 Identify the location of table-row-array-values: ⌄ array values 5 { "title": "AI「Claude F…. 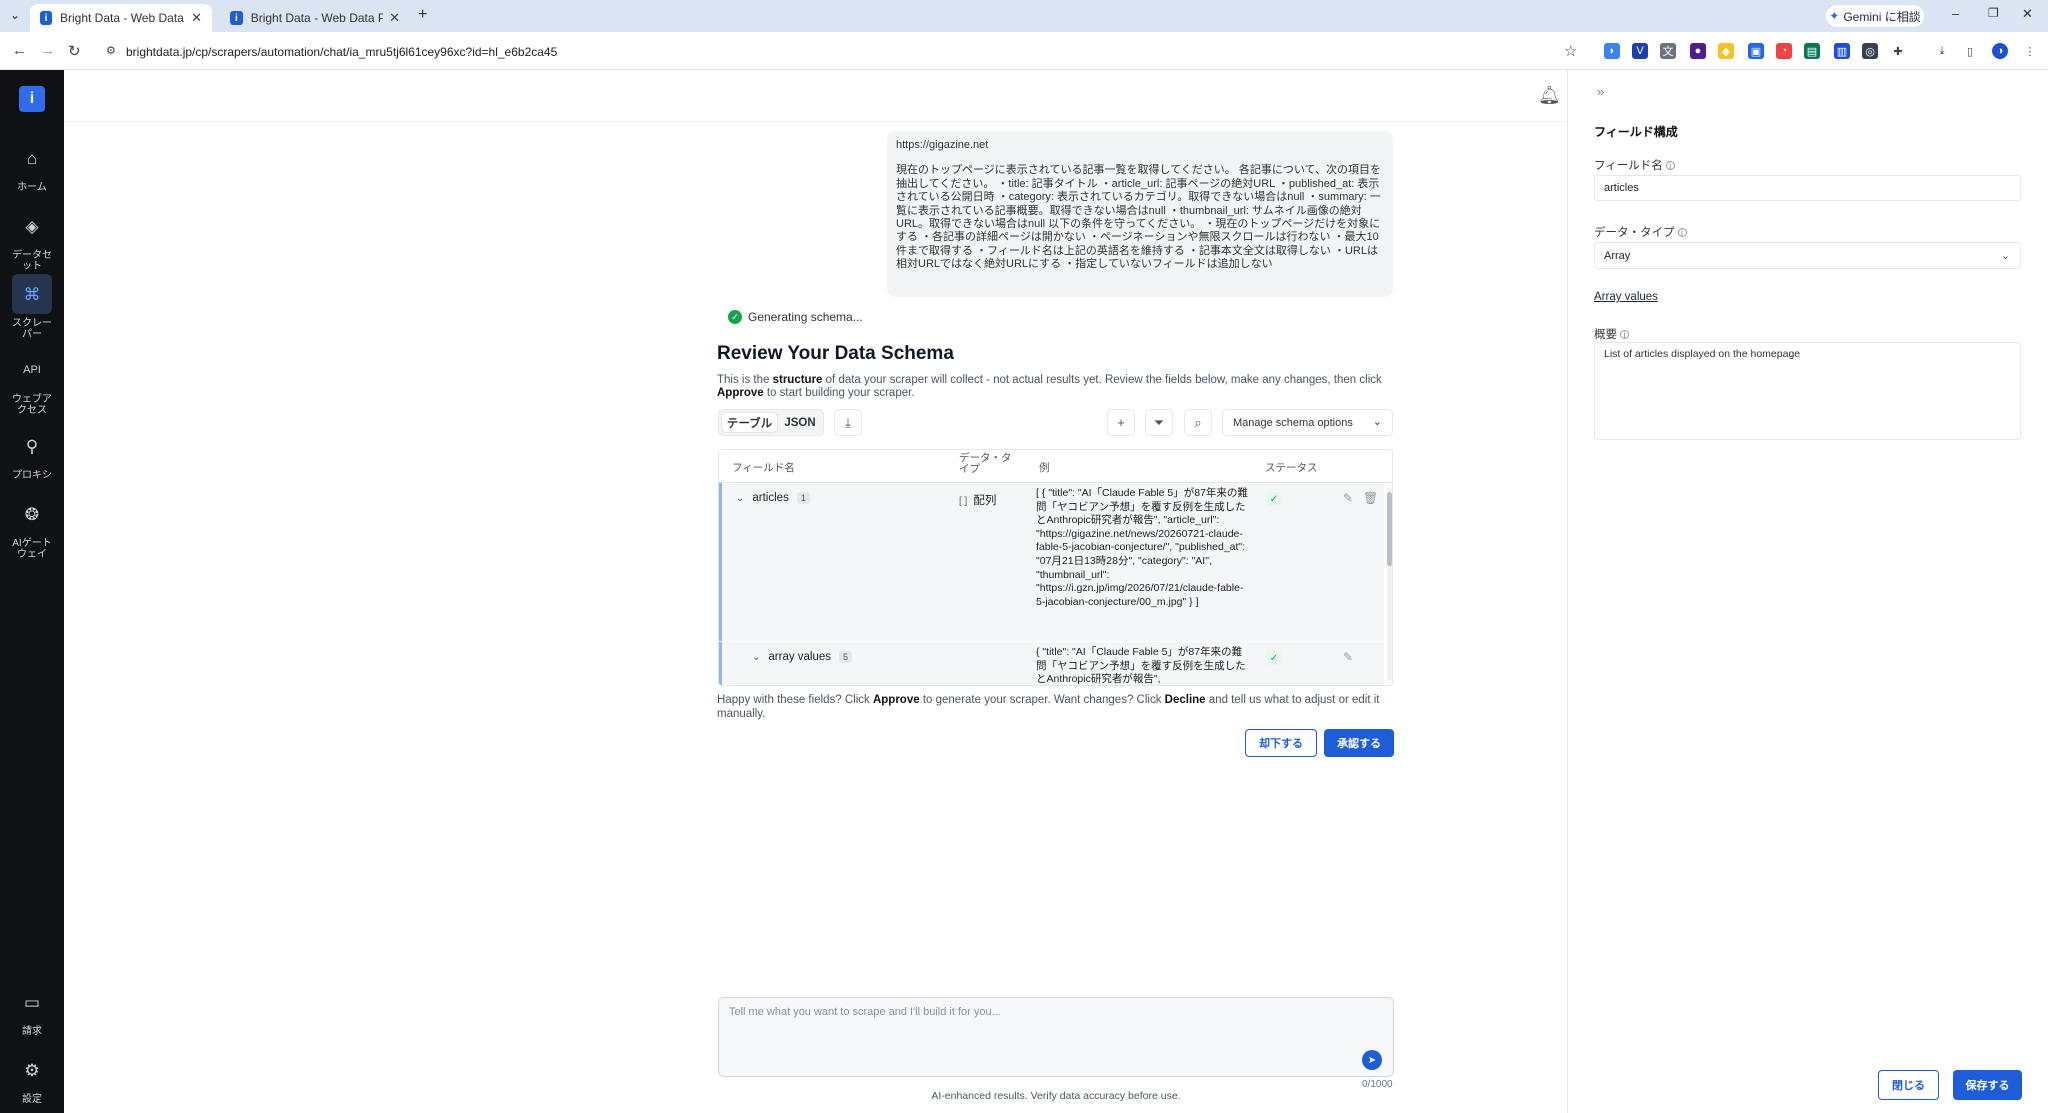
(1051, 663).